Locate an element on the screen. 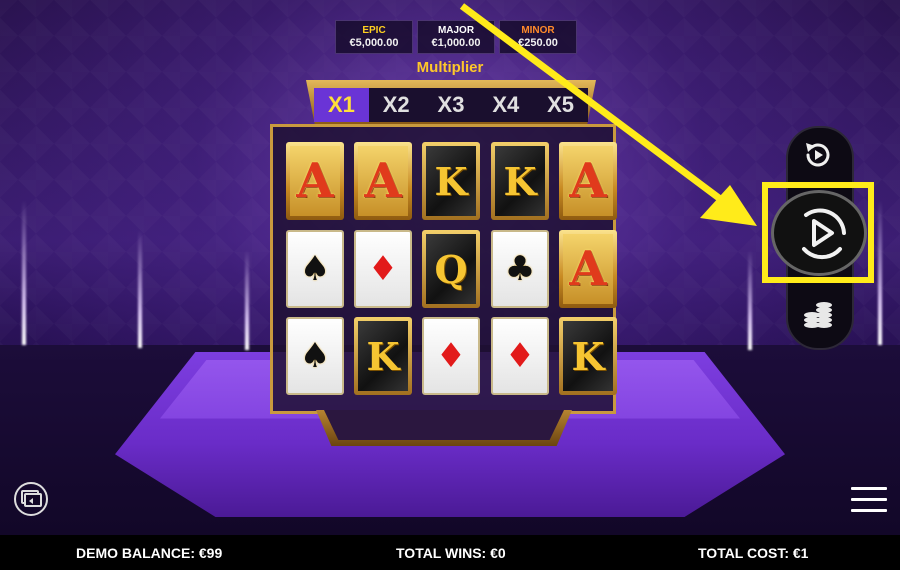 The width and height of the screenshot is (900, 570). reel-symbol: Q is located at coordinates (451, 269).